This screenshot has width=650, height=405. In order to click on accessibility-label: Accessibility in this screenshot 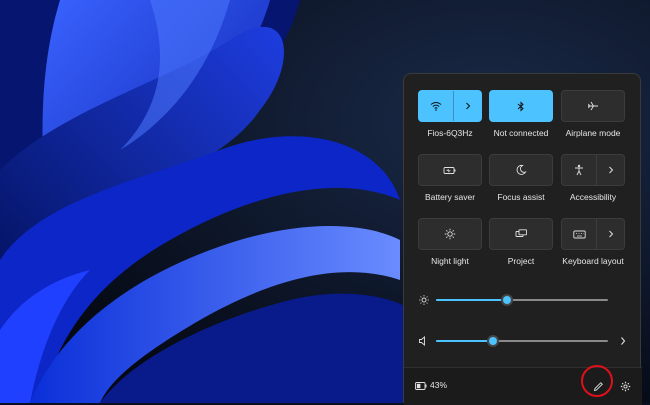, I will do `click(593, 197)`.